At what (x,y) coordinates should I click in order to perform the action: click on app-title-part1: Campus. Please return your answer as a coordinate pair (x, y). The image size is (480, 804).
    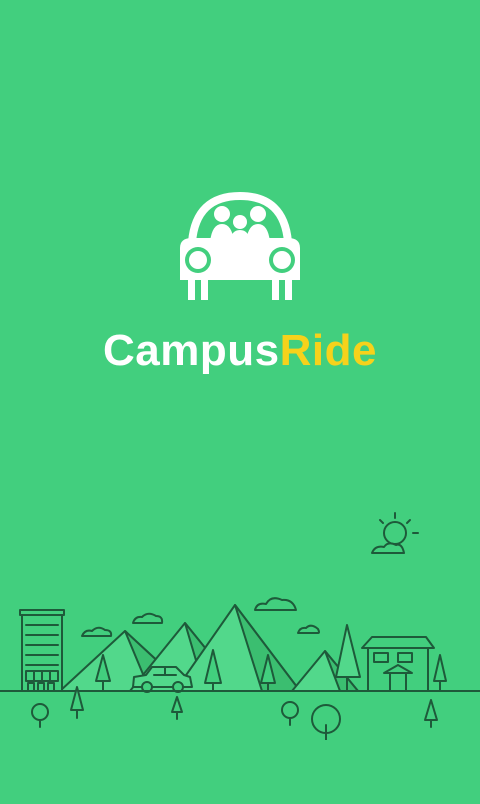
    Looking at the image, I should click on (191, 350).